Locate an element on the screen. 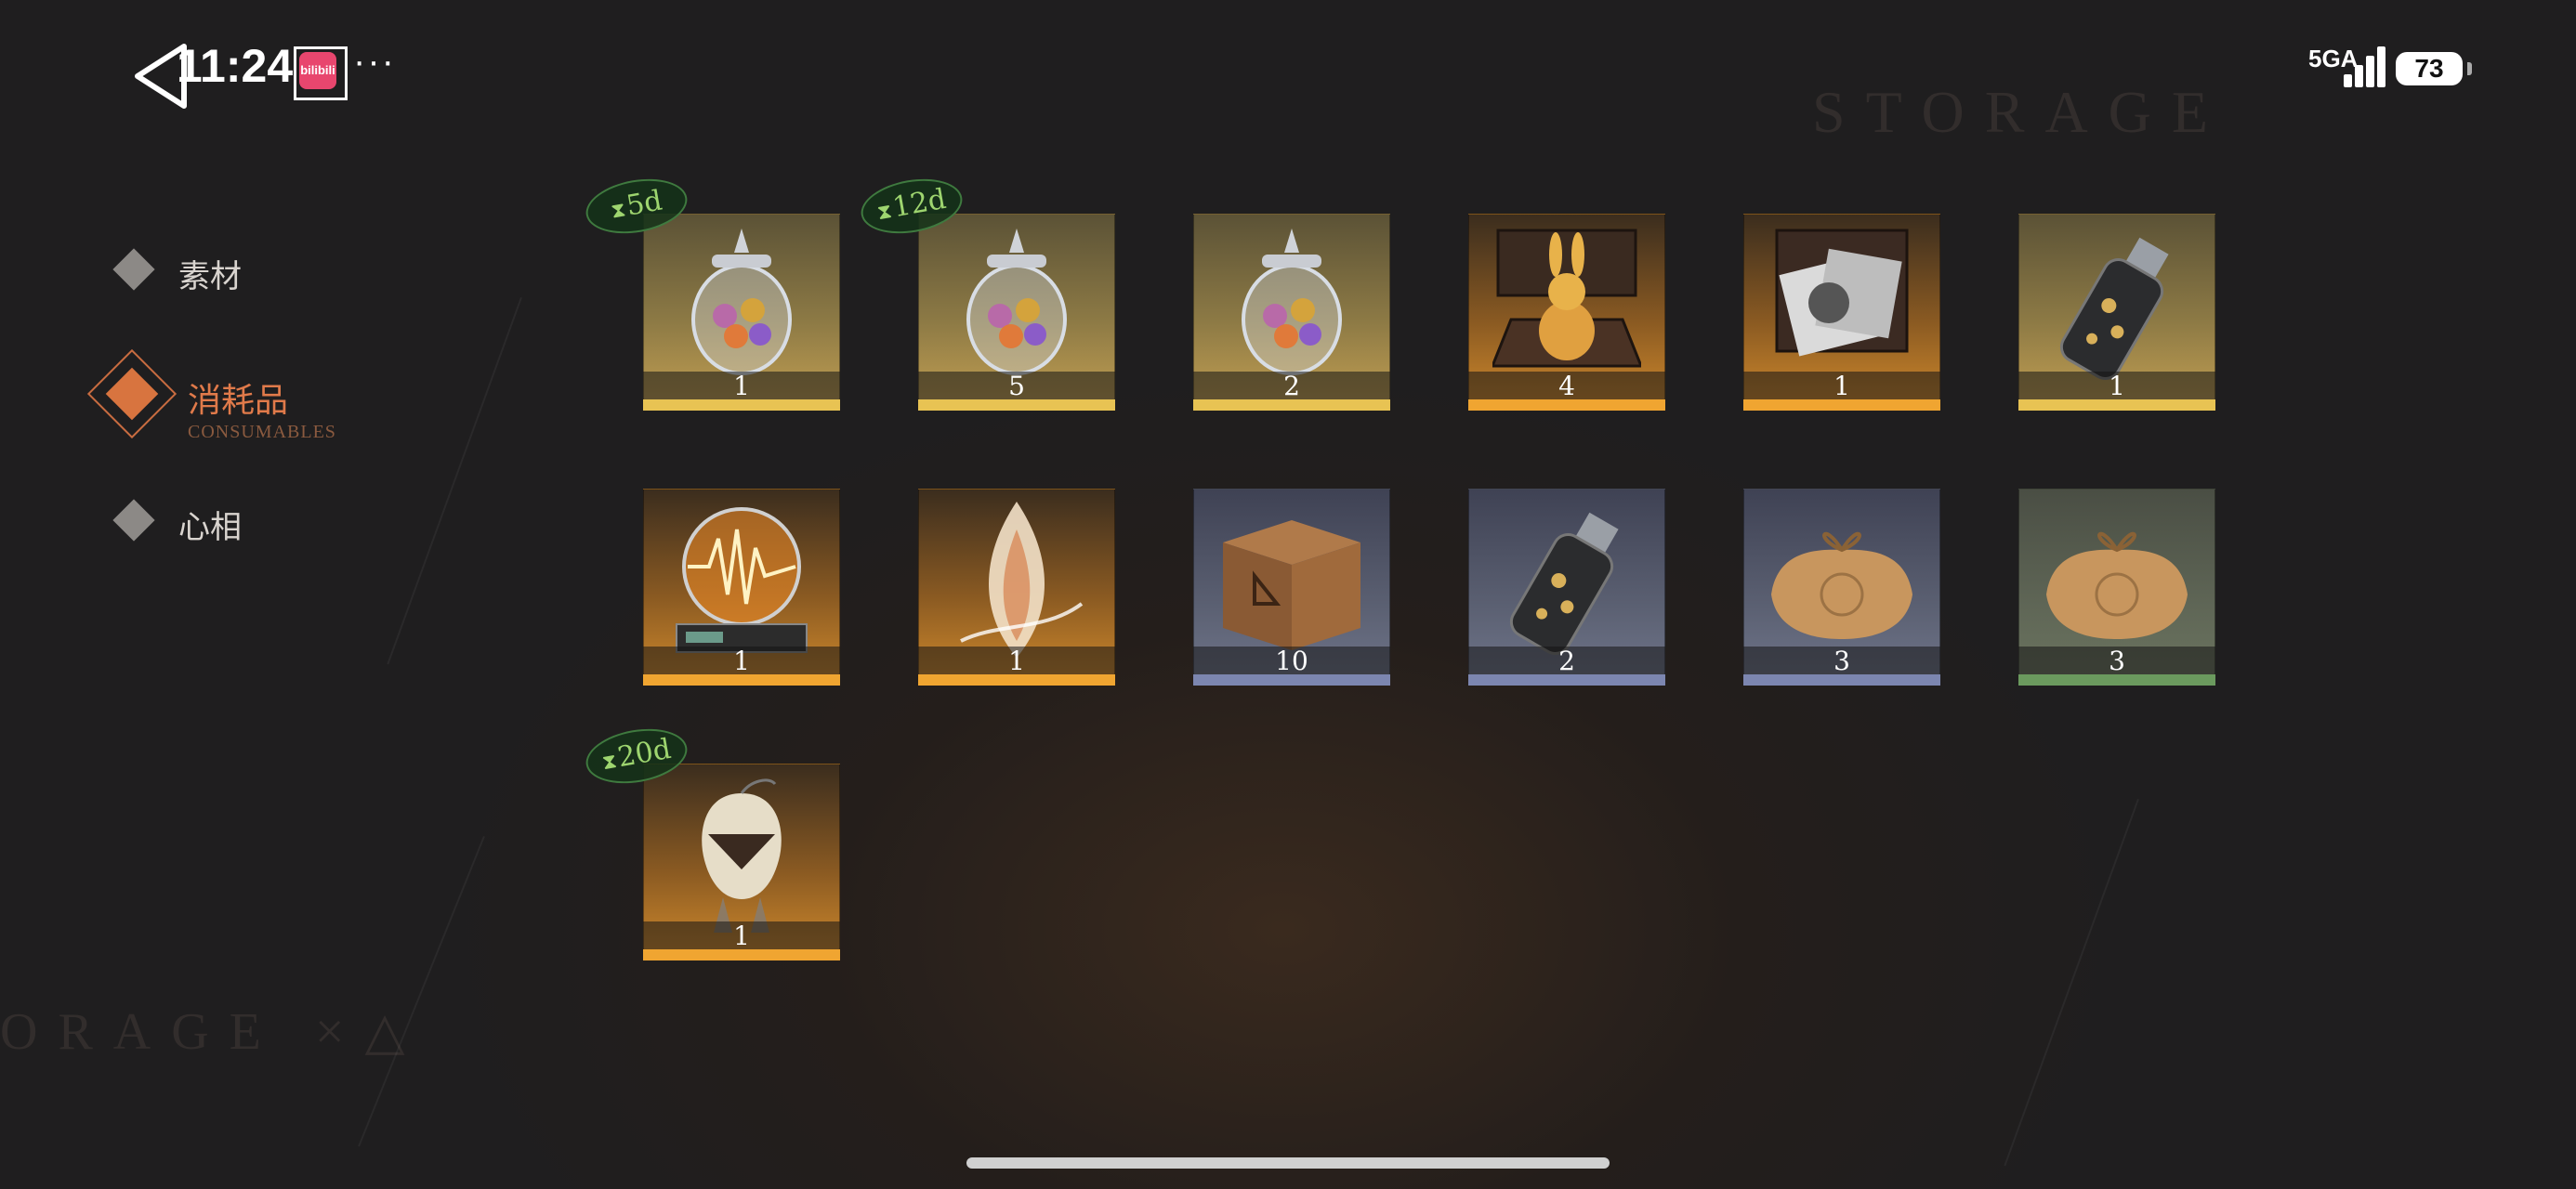 This screenshot has width=2576, height=1189. bilibili-app-icon: bilibili is located at coordinates (321, 73).